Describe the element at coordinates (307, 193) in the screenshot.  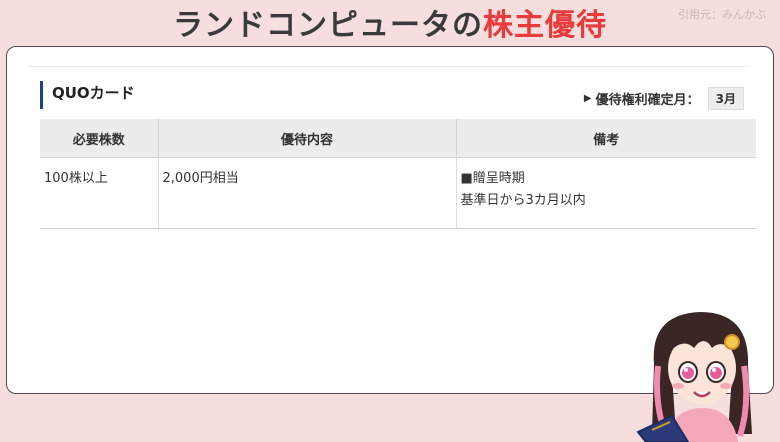
I see `content-cell: 2,000円相当` at that location.